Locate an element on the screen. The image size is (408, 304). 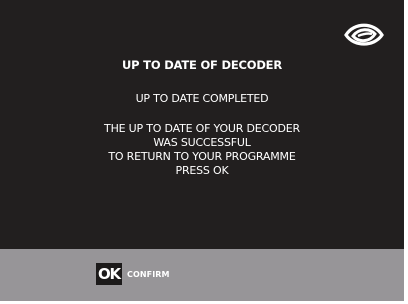
confirm-button: OK CONFIRM is located at coordinates (133, 274).